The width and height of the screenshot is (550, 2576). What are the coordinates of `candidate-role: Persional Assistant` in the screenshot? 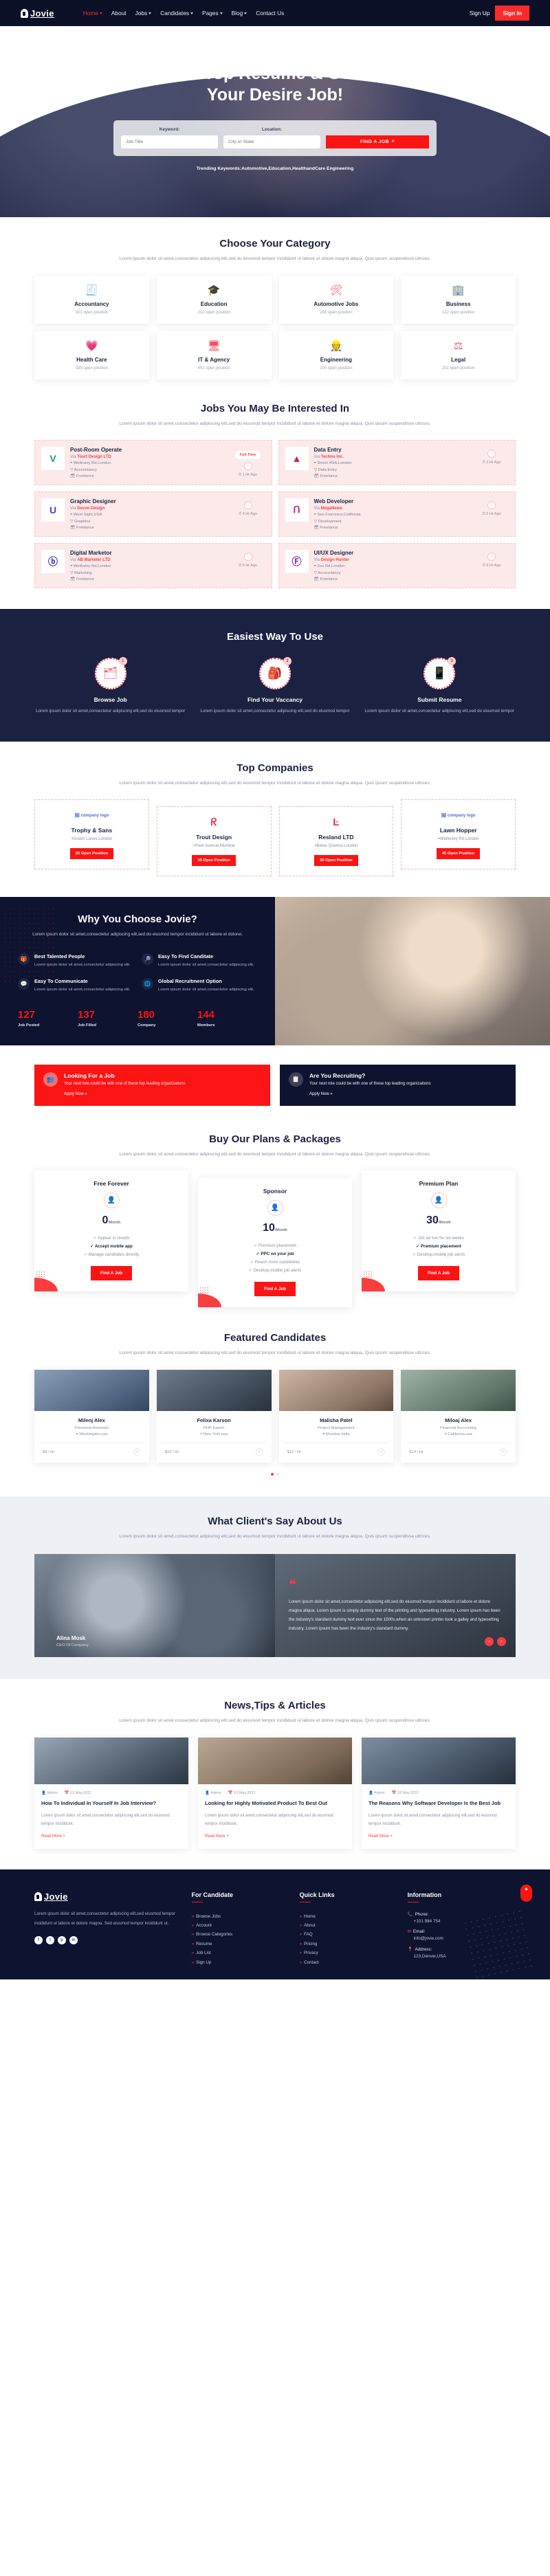 It's located at (91, 1428).